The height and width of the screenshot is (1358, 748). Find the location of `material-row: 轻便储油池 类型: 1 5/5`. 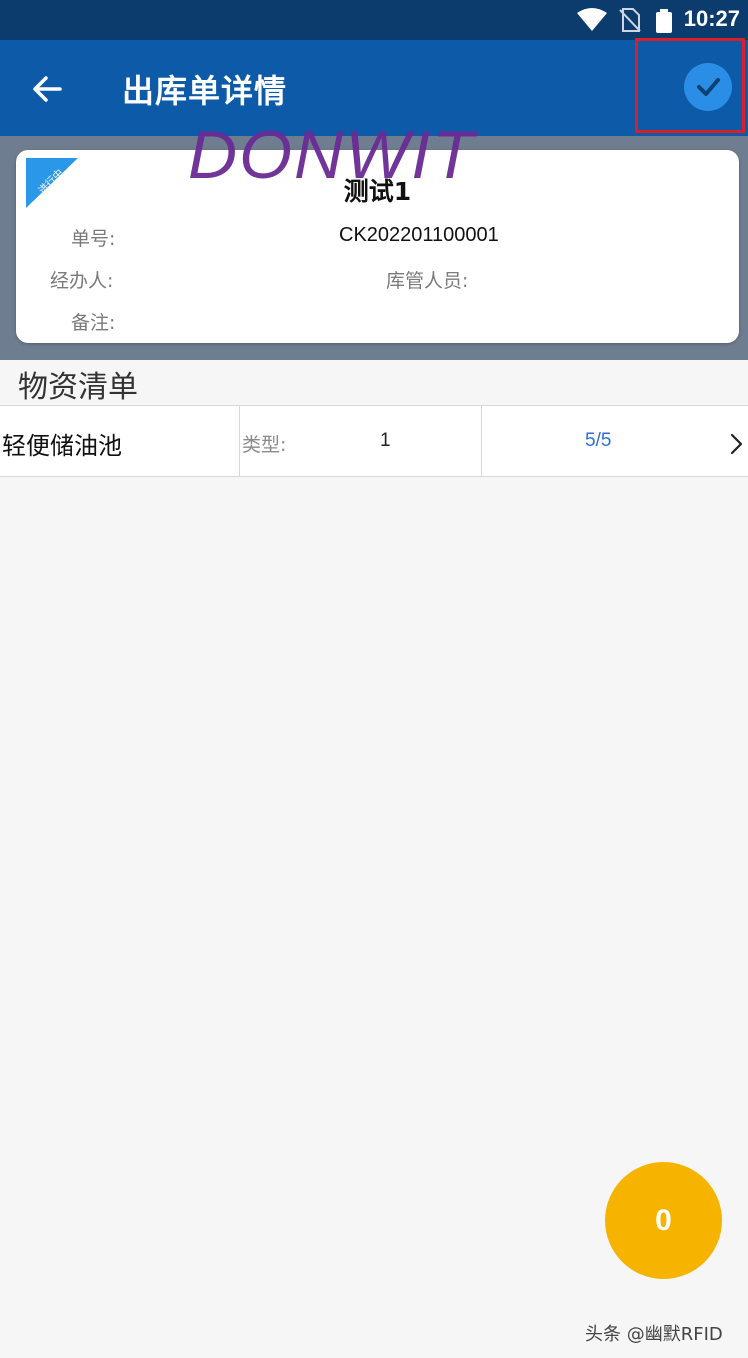

material-row: 轻便储油池 类型: 1 5/5 is located at coordinates (374, 441).